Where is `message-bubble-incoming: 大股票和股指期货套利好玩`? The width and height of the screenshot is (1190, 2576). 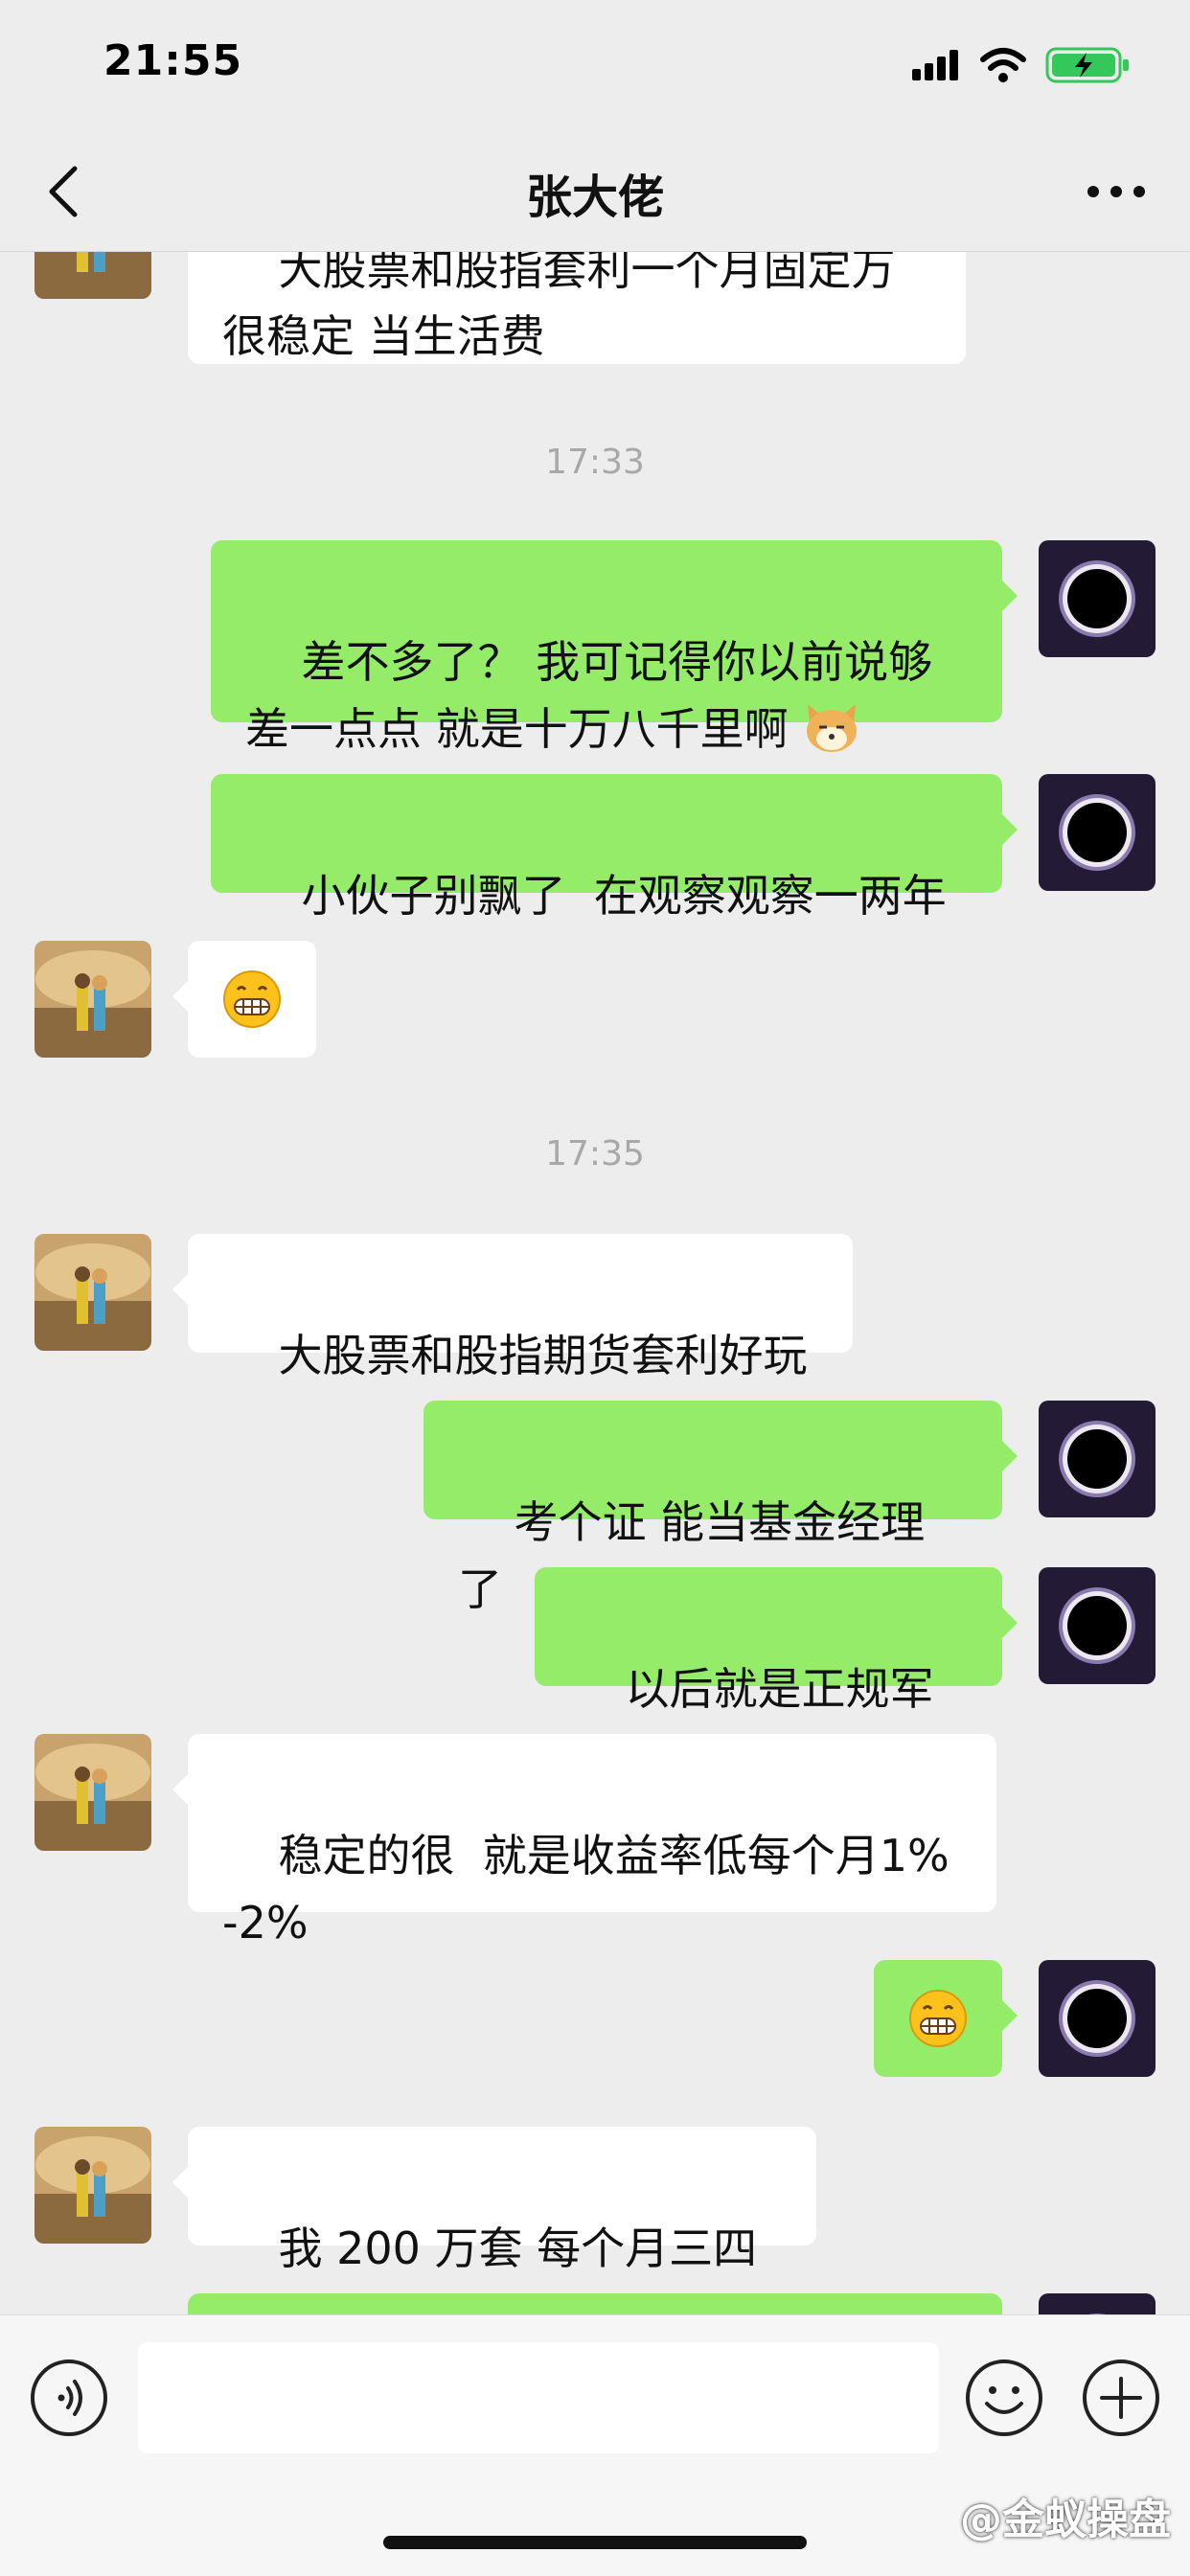 message-bubble-incoming: 大股票和股指期货套利好玩 is located at coordinates (512, 1307).